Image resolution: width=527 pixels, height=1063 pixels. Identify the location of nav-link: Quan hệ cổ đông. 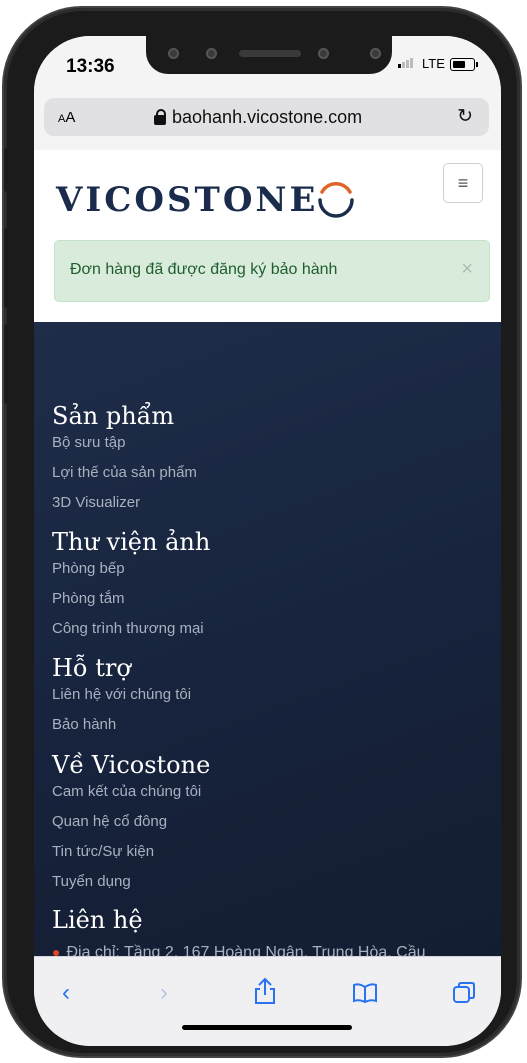
(131, 821).